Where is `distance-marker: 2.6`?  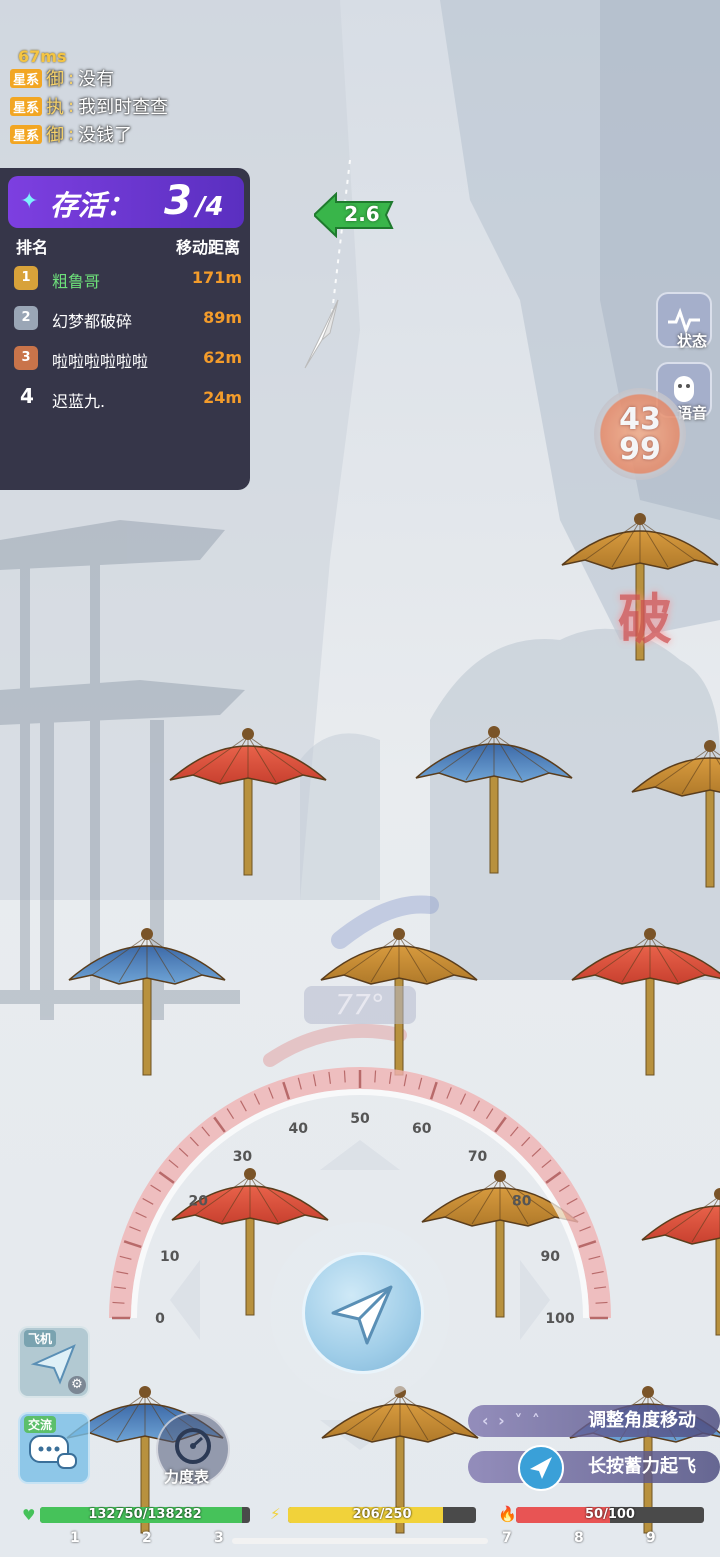 distance-marker: 2.6 is located at coordinates (354, 215).